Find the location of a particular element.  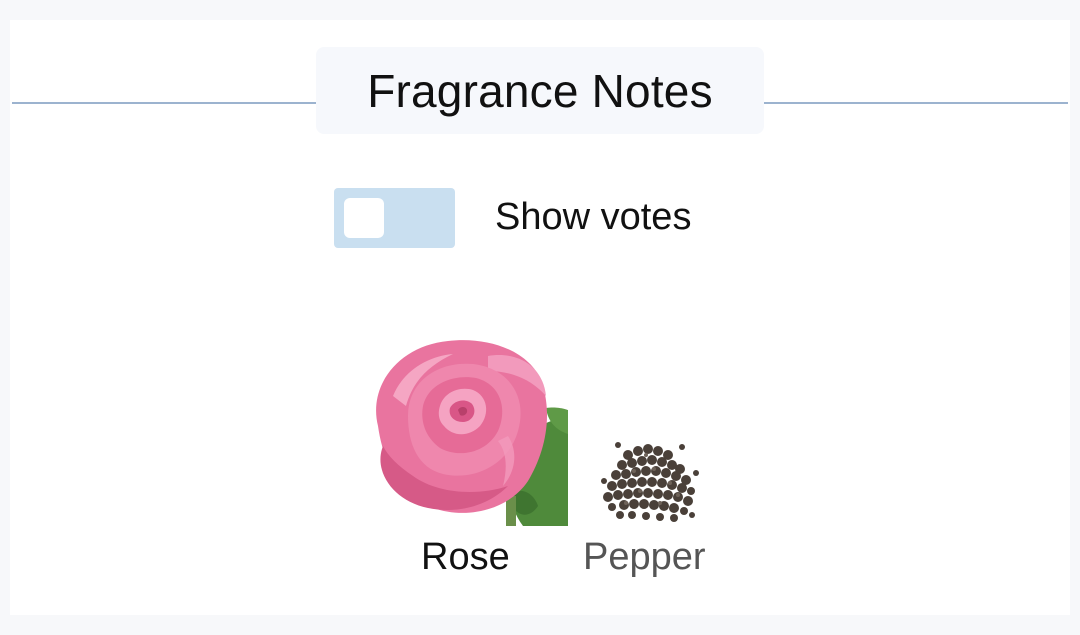

peppercorn-icon is located at coordinates (649, 476).